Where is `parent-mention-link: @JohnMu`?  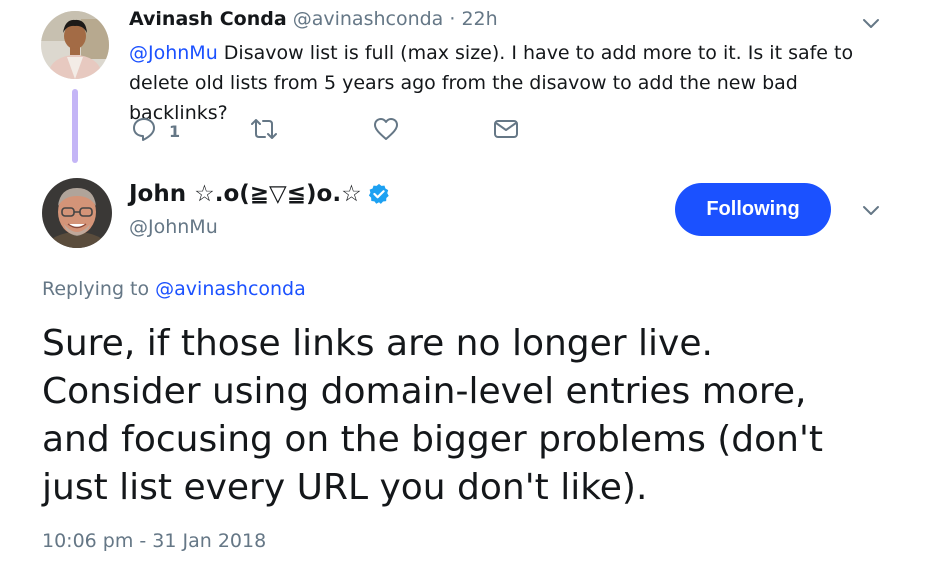 parent-mention-link: @JohnMu is located at coordinates (173, 53).